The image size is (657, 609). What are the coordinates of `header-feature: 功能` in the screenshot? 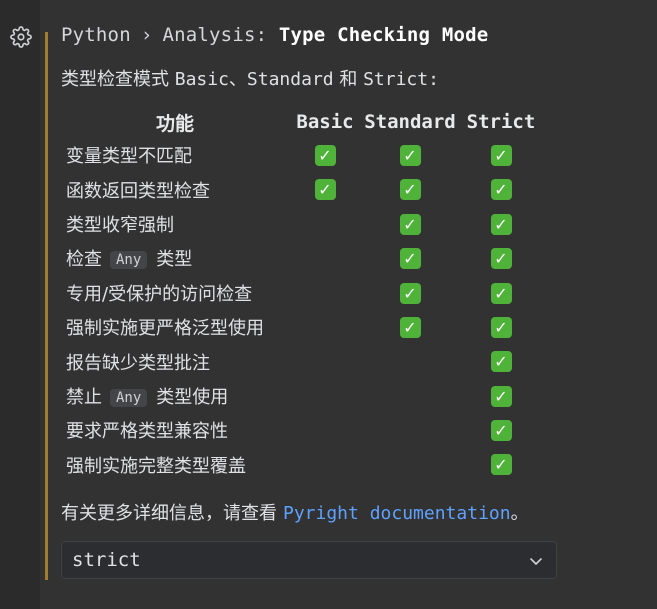 It's located at (174, 123).